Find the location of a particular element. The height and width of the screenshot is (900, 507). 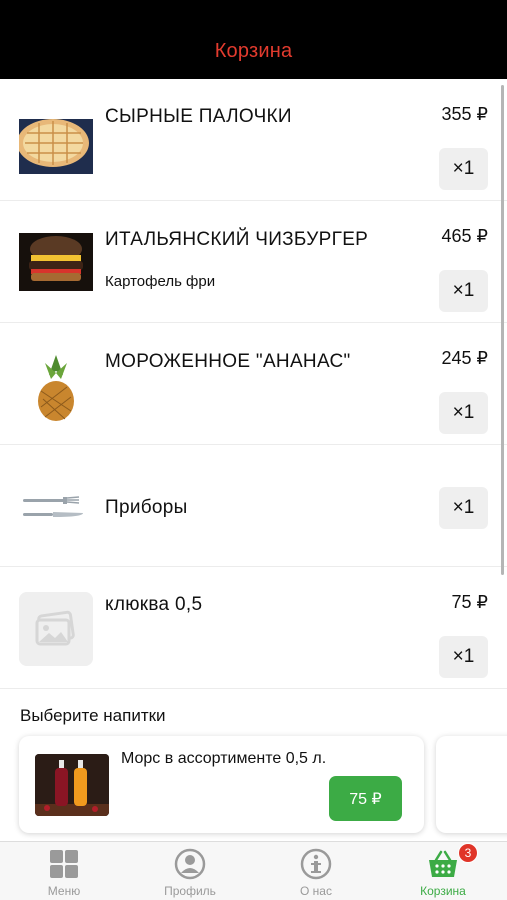

menu-grid-icon is located at coordinates (64, 864).